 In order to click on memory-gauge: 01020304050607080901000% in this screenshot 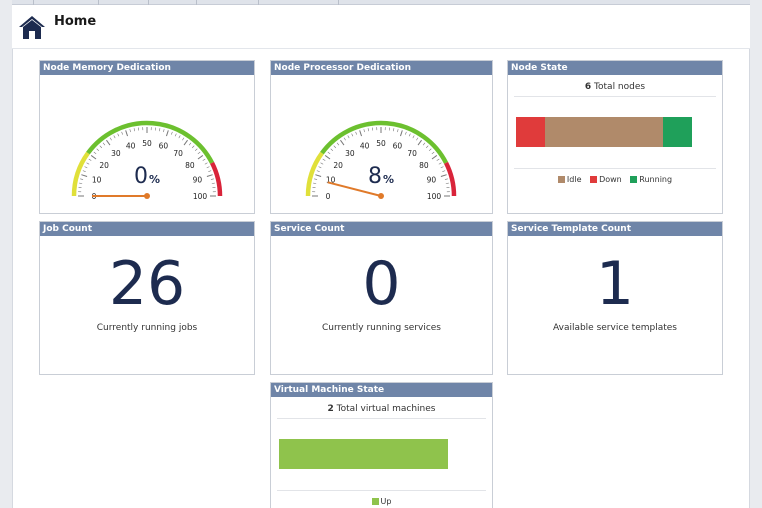, I will do `click(147, 160)`.